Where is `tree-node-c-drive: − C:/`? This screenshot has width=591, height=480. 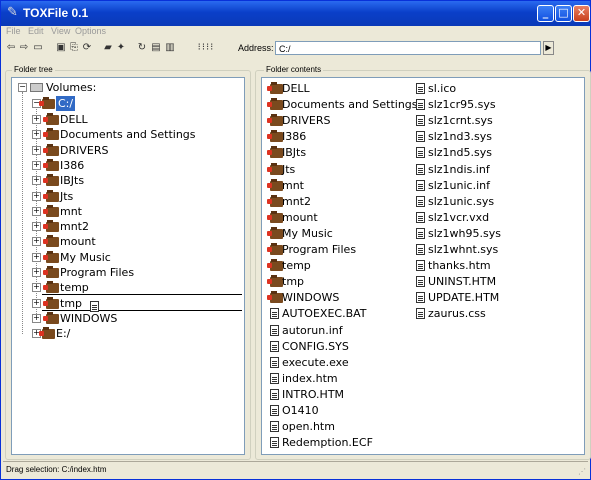 tree-node-c-drive: − C:/ is located at coordinates (127, 103).